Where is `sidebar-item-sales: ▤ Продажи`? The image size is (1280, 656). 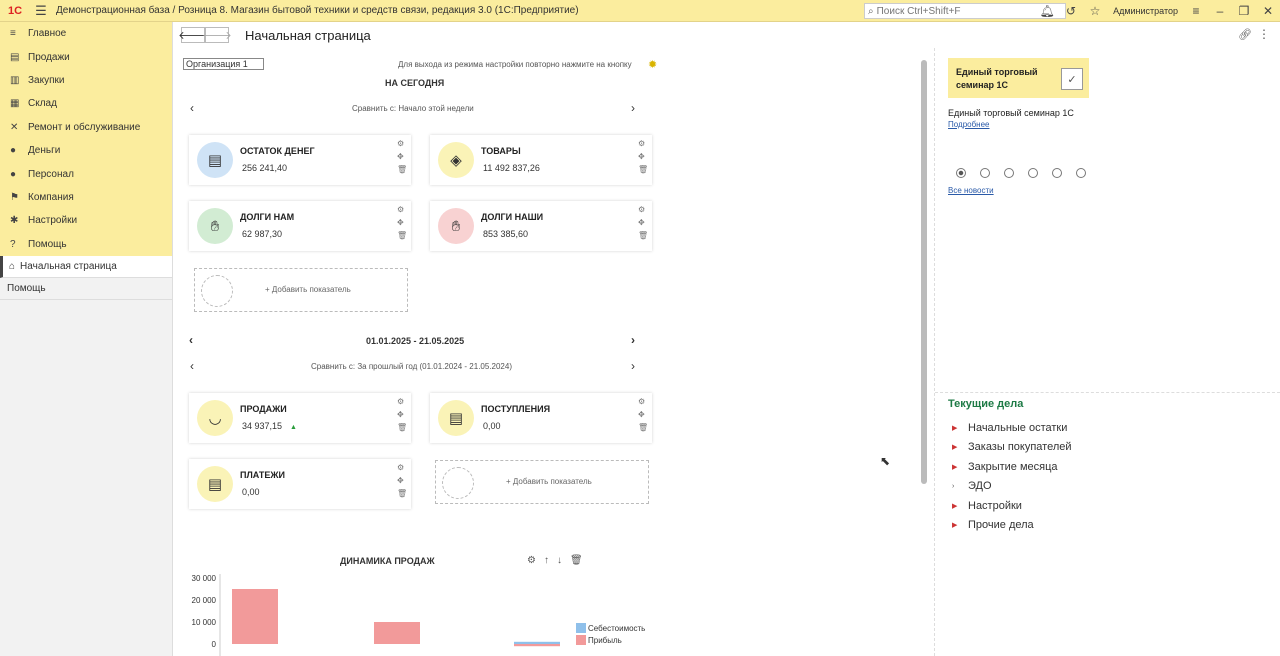
sidebar-item-sales: ▤ Продажи is located at coordinates (86, 56).